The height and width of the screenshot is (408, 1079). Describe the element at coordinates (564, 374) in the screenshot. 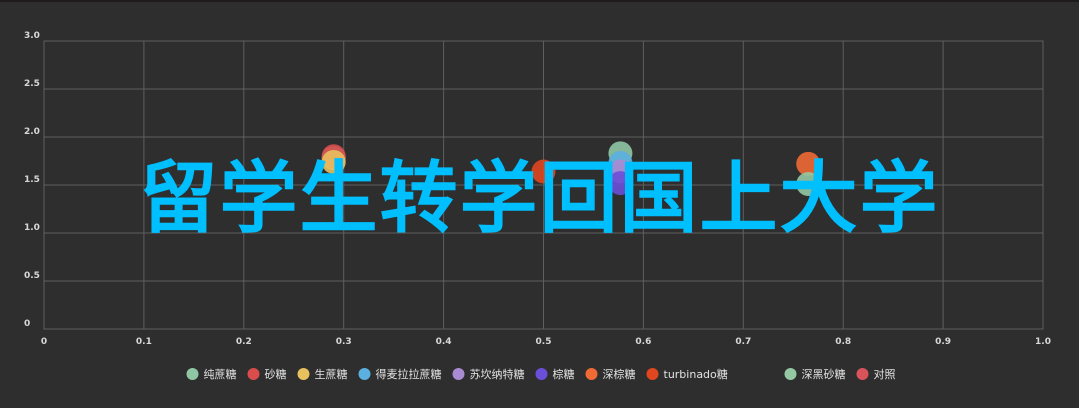

I see `legend-label: 棕糖` at that location.